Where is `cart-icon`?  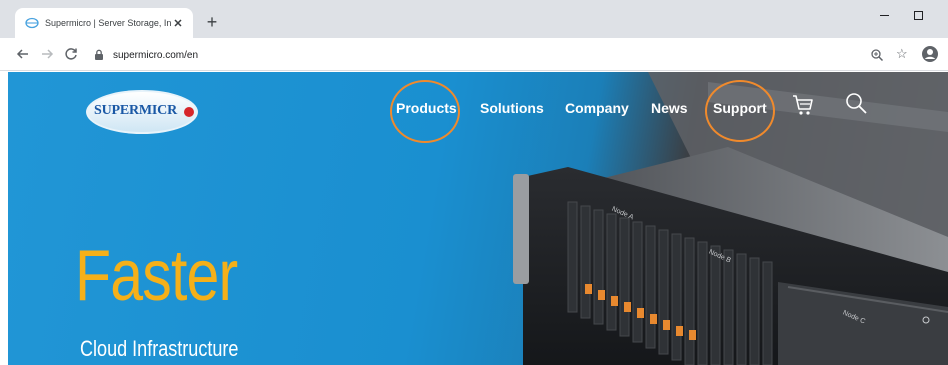
cart-icon is located at coordinates (803, 105).